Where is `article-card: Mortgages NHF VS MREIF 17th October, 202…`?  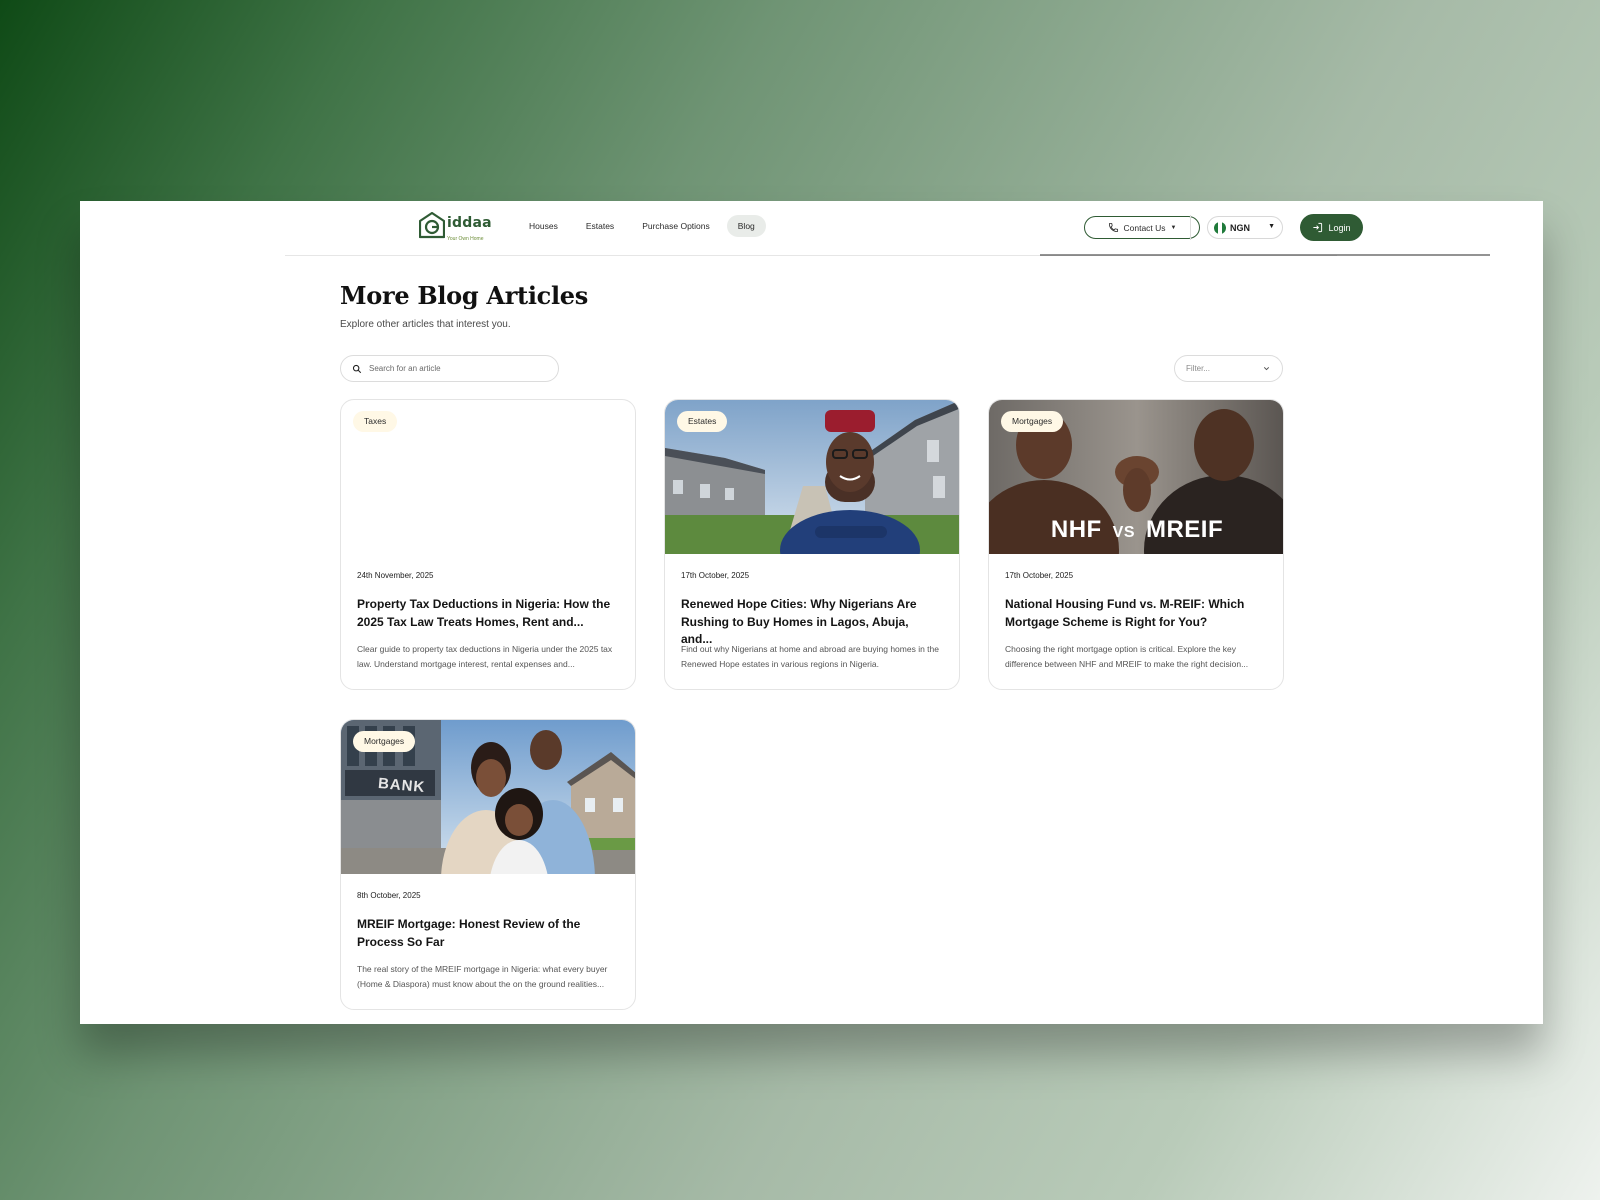 article-card: Mortgages NHF VS MREIF 17th October, 202… is located at coordinates (1136, 544).